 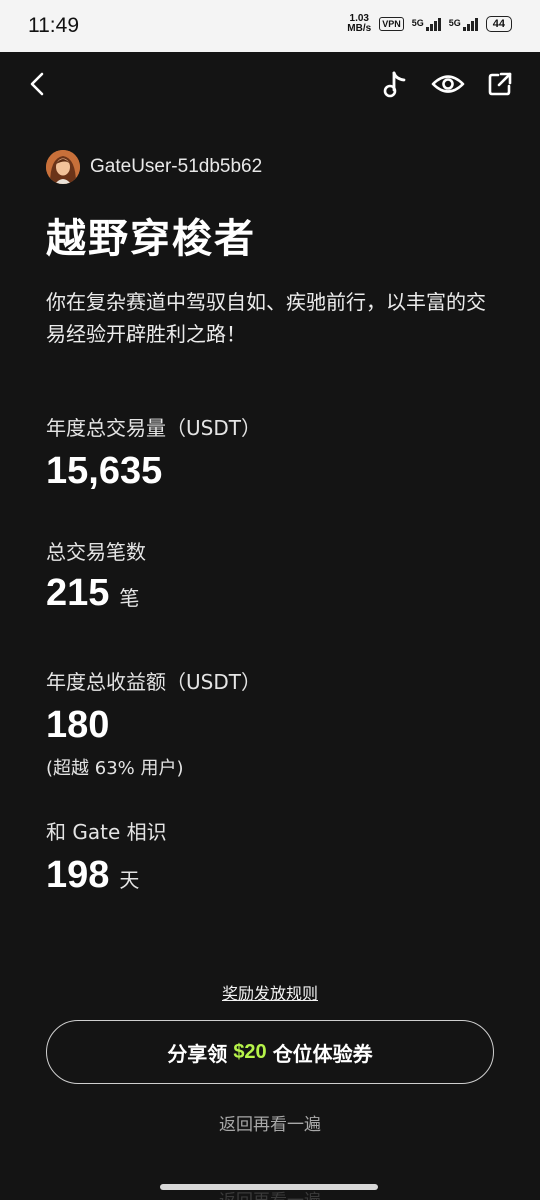 What do you see at coordinates (250, 1051) in the screenshot?
I see `share-button-amount: $20` at bounding box center [250, 1051].